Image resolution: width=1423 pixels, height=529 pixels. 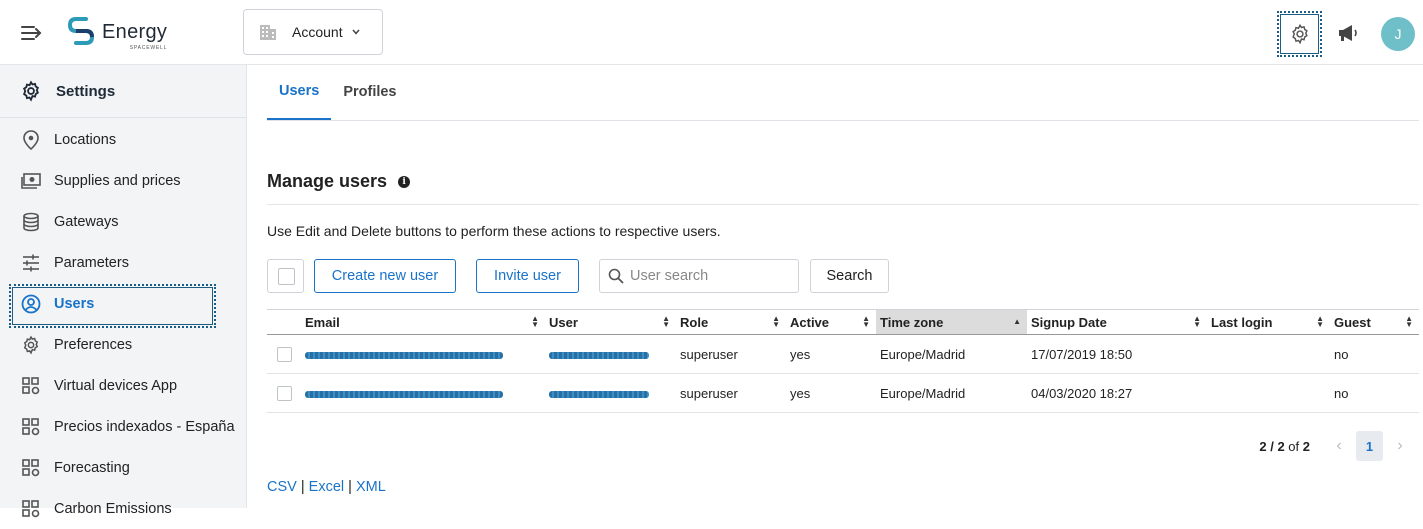 I want to click on column-header-signup-date: Signup Date ▲ ▼, so click(x=1117, y=322).